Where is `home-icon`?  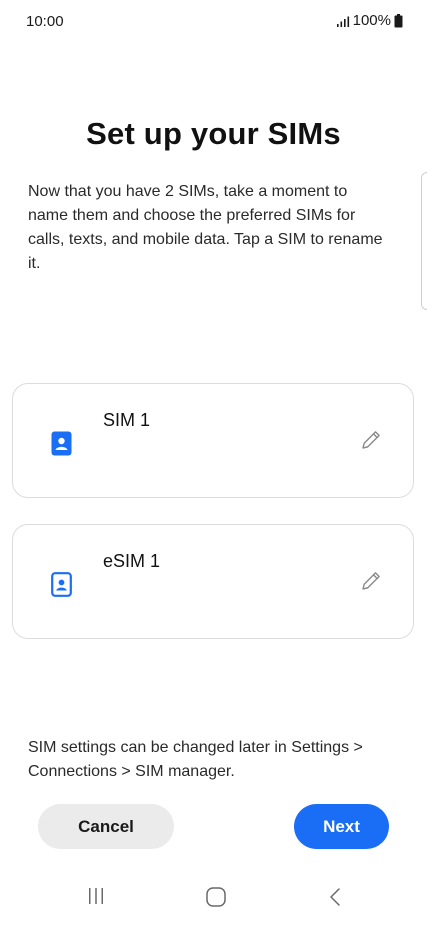 home-icon is located at coordinates (216, 897).